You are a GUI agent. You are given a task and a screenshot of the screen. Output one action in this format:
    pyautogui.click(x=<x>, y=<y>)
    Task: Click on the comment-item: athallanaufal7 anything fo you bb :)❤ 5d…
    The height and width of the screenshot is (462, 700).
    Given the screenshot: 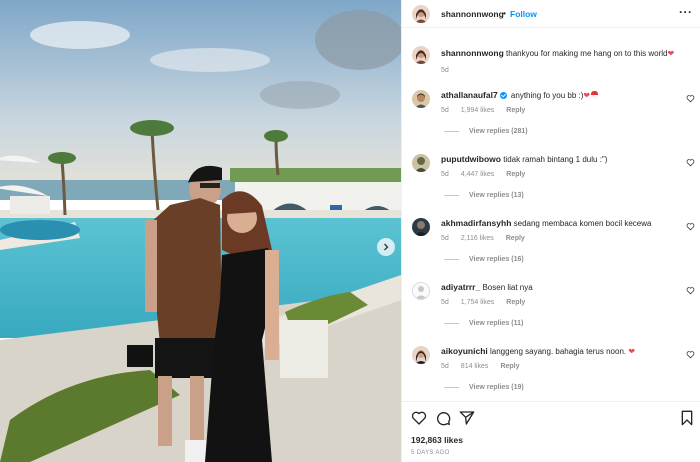 What is the action you would take?
    pyautogui.click(x=551, y=118)
    